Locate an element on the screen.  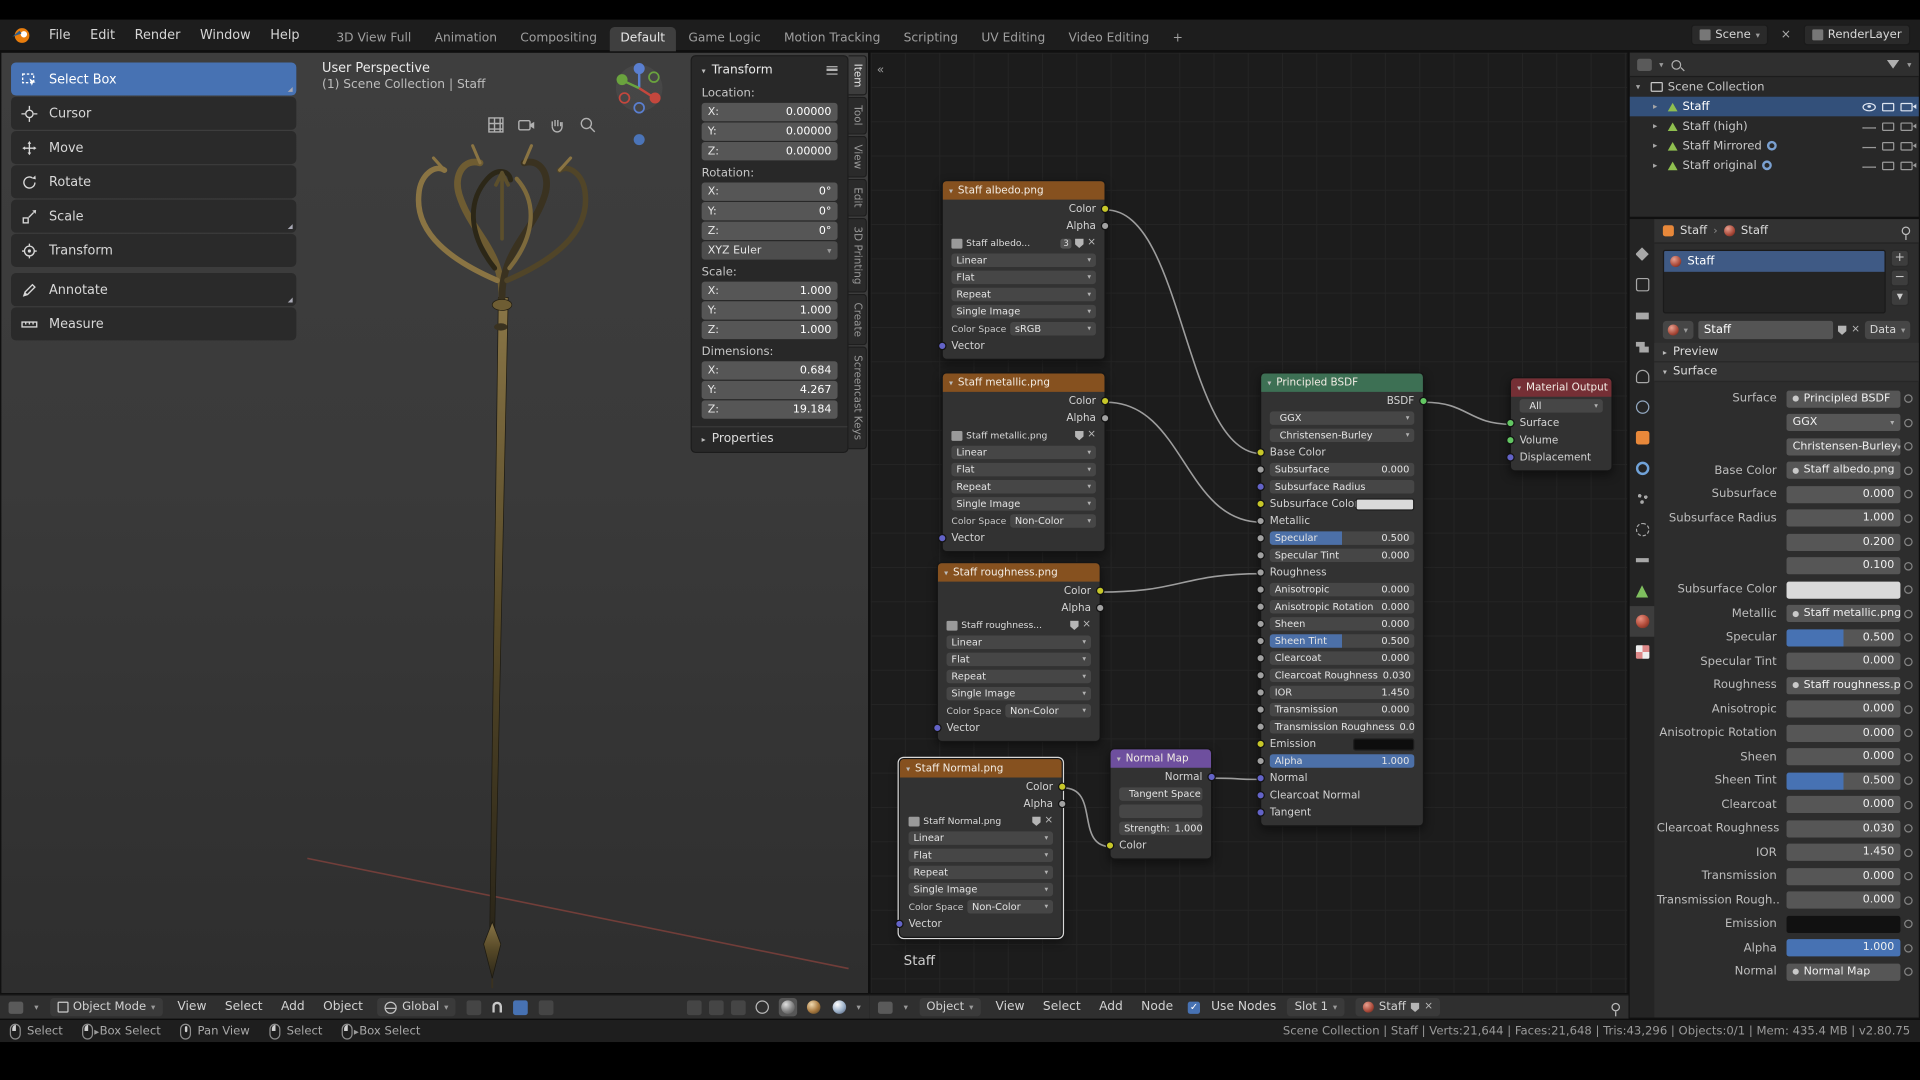
tab-material is located at coordinates (1642, 621).